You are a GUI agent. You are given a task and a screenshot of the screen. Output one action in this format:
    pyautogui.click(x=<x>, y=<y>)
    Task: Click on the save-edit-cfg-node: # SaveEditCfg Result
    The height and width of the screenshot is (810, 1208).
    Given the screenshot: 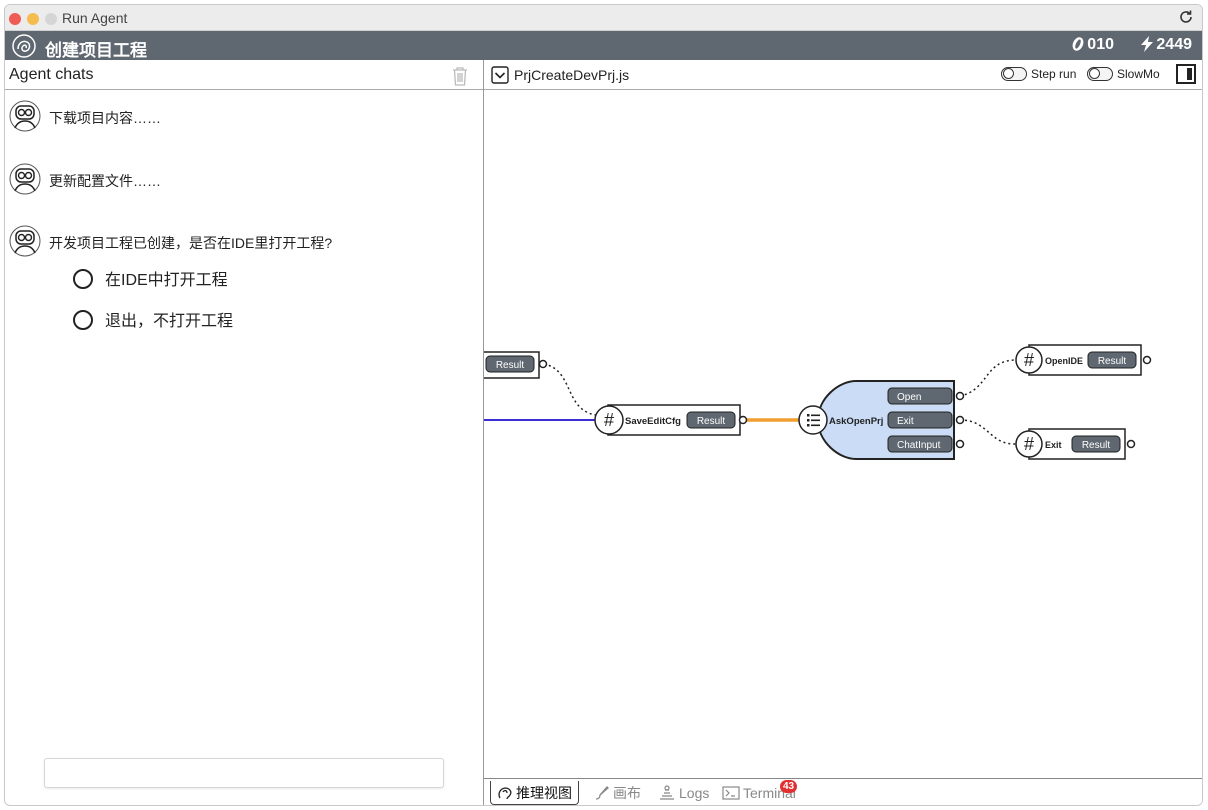 What is the action you would take?
    pyautogui.click(x=671, y=420)
    